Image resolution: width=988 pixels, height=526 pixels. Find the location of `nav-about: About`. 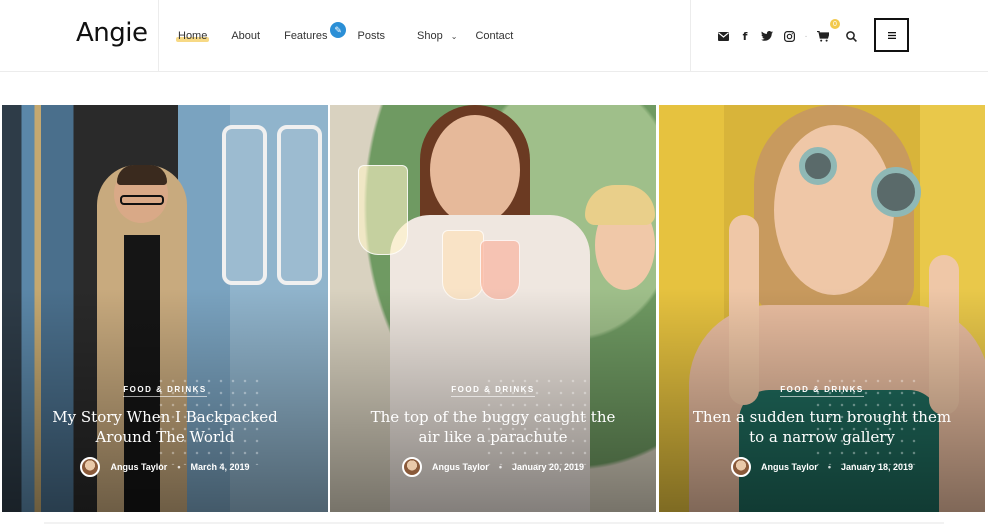

nav-about: About is located at coordinates (245, 36).